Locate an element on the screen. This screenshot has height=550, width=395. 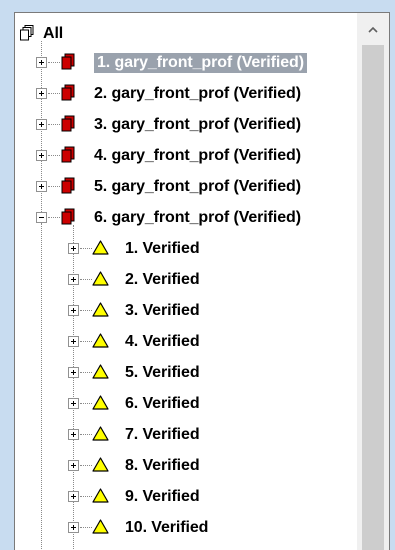
scroll-up-button is located at coordinates (373, 29).